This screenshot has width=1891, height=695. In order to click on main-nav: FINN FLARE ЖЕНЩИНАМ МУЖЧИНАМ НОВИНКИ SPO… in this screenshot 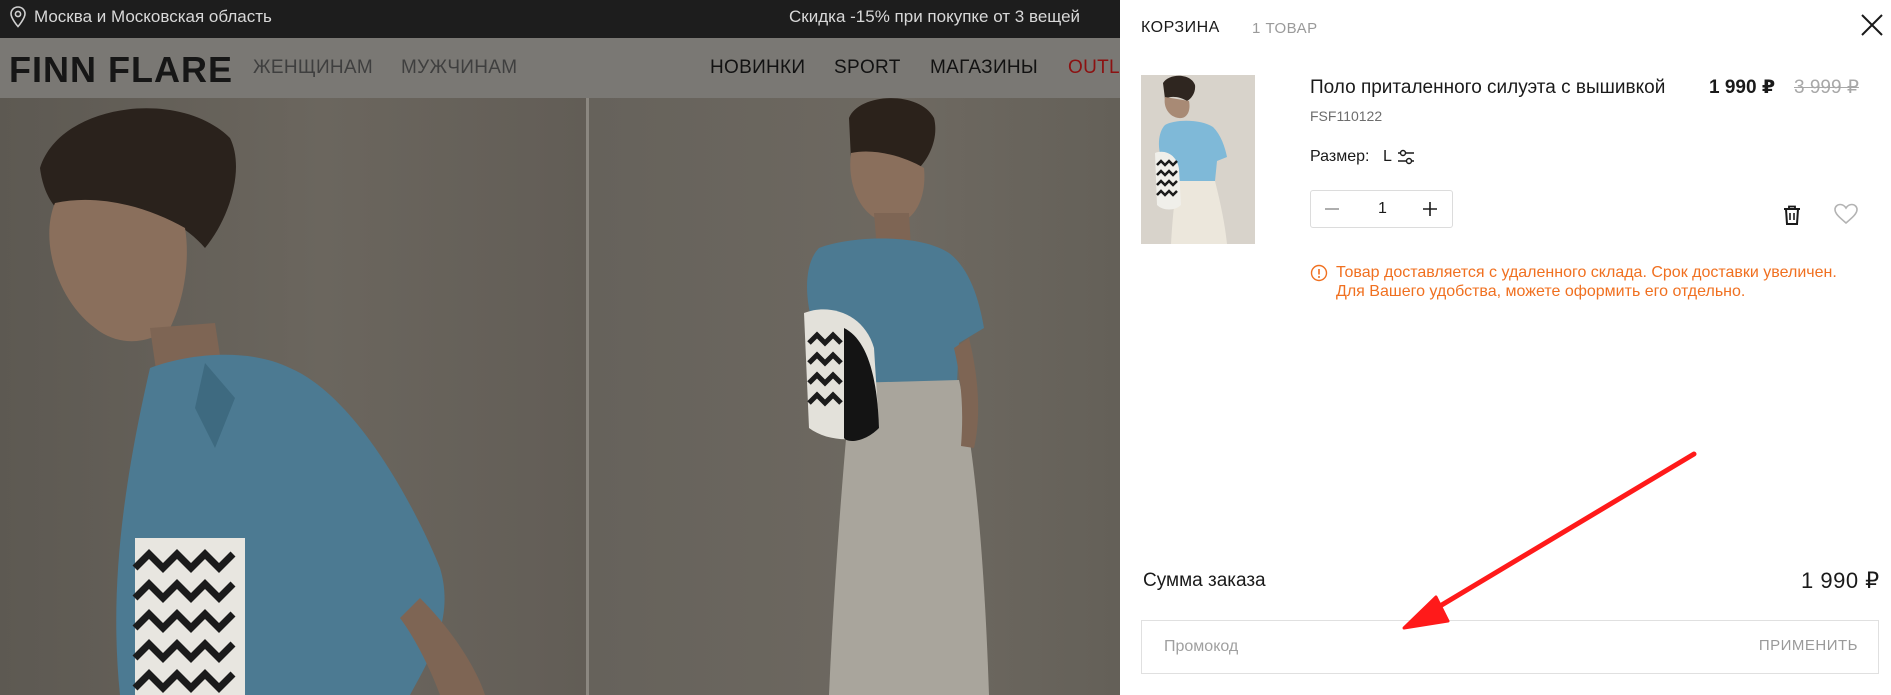, I will do `click(560, 68)`.